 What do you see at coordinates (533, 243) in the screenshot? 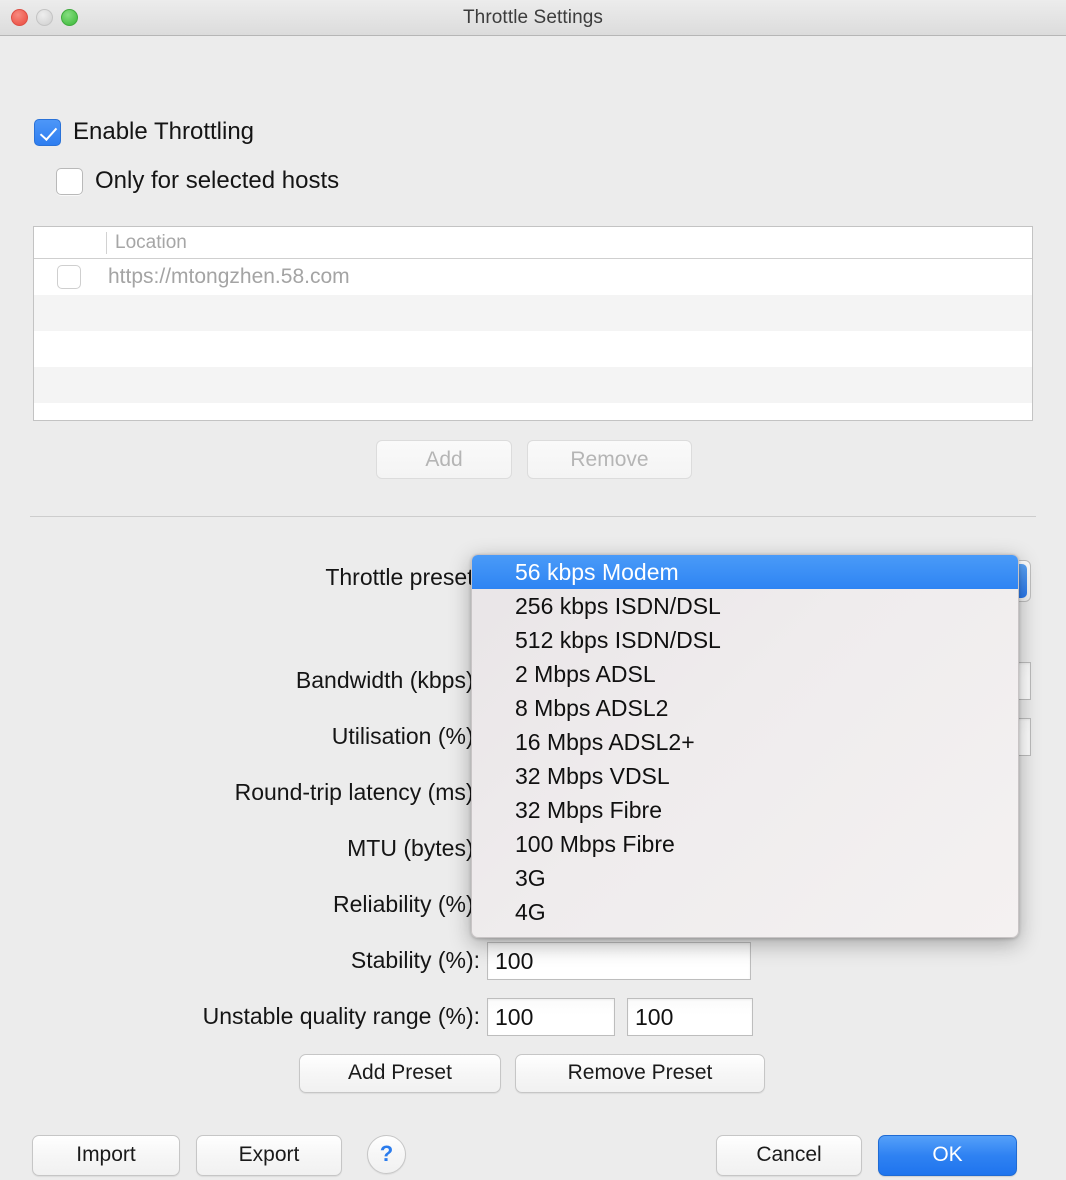
I see `hosts-table-header: Location` at bounding box center [533, 243].